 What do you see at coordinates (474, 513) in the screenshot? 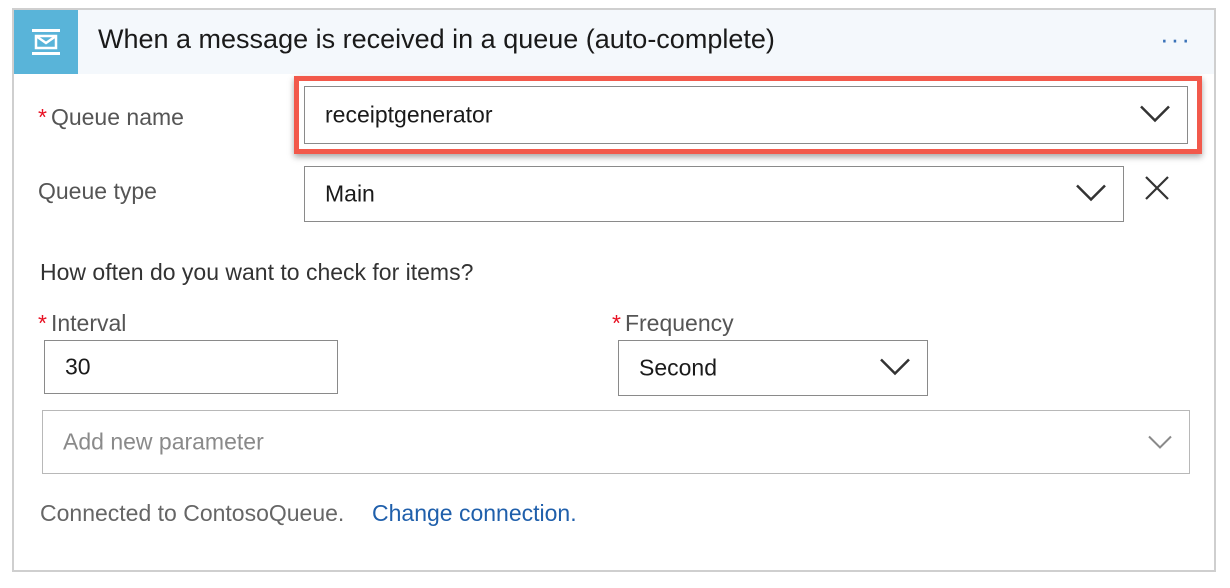
I see `change-connection-link: Change connection.` at bounding box center [474, 513].